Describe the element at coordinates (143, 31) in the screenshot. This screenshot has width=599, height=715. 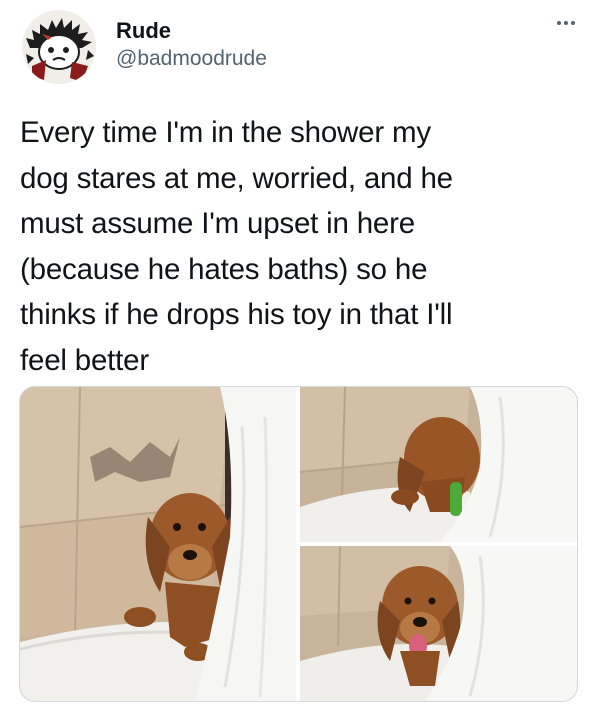
I see `display-name: Rude` at that location.